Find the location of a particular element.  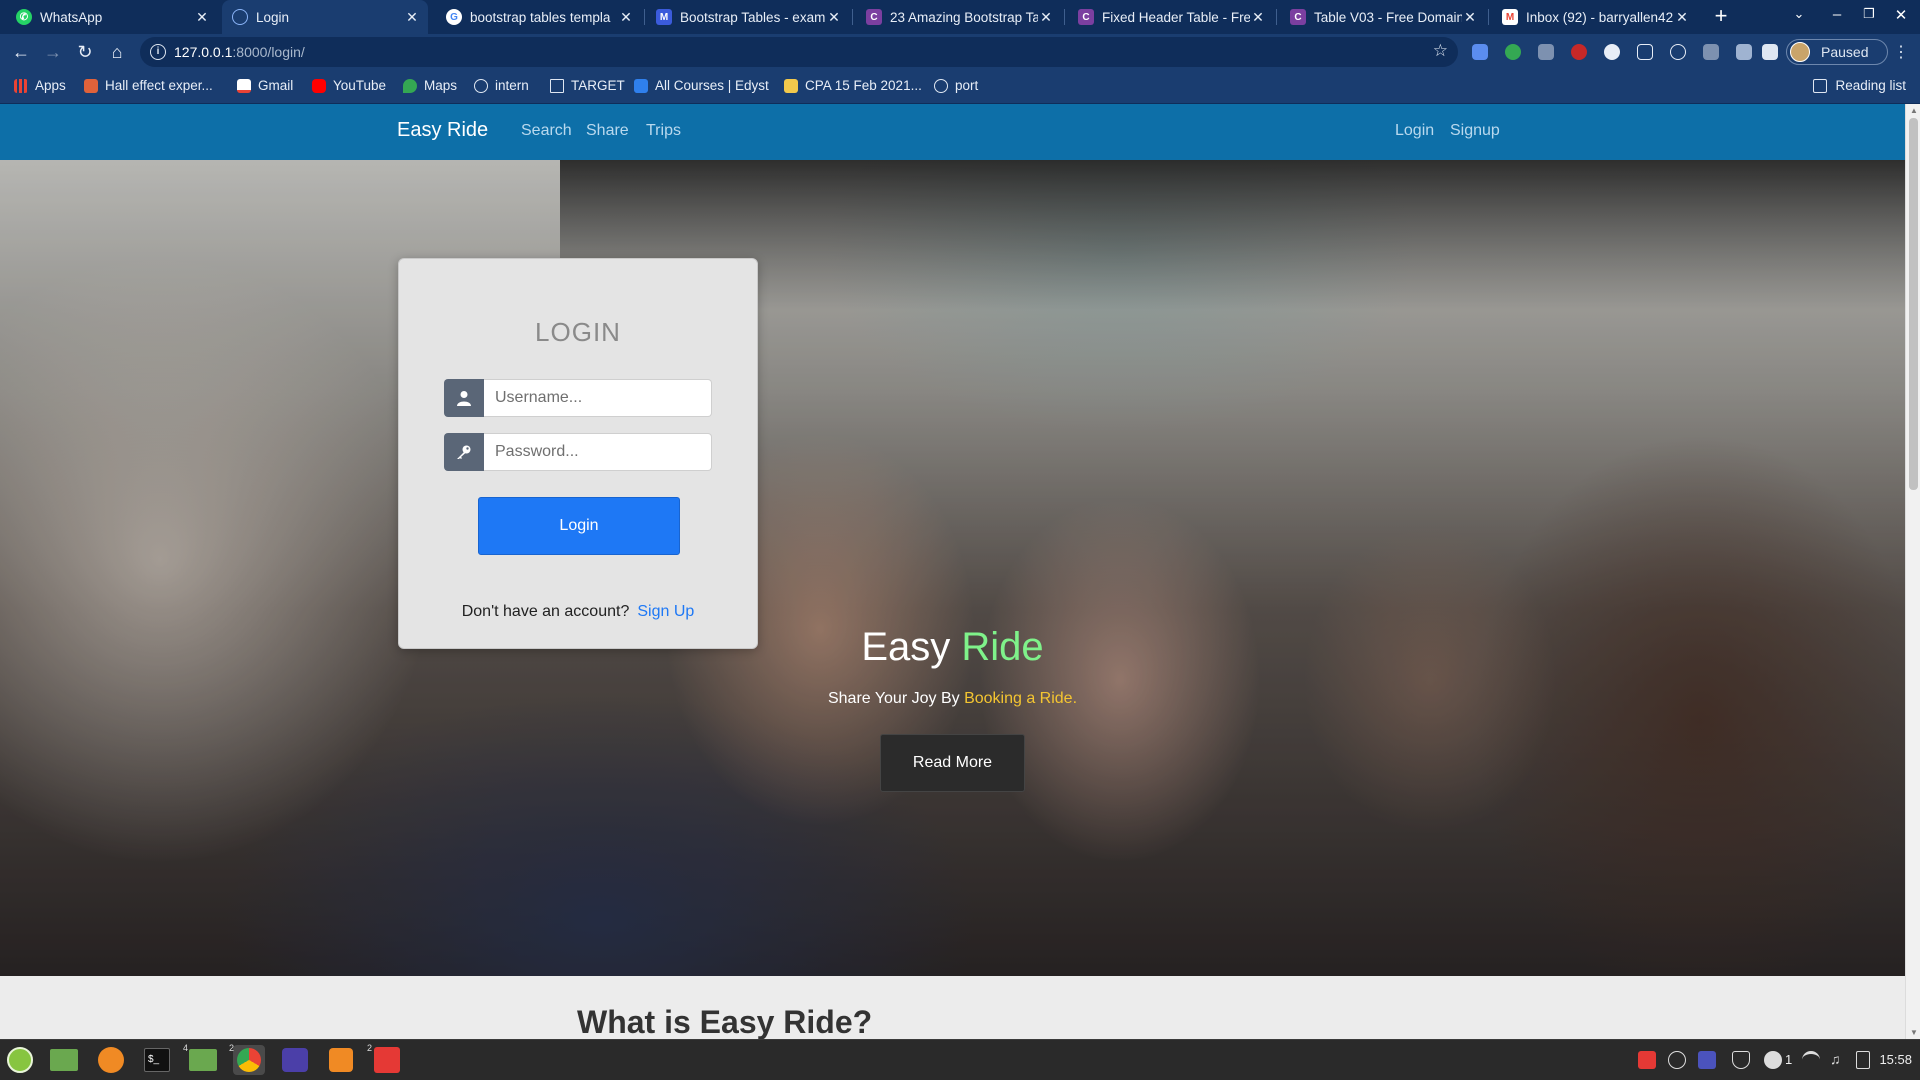

profile-button: Paused is located at coordinates (1837, 52).